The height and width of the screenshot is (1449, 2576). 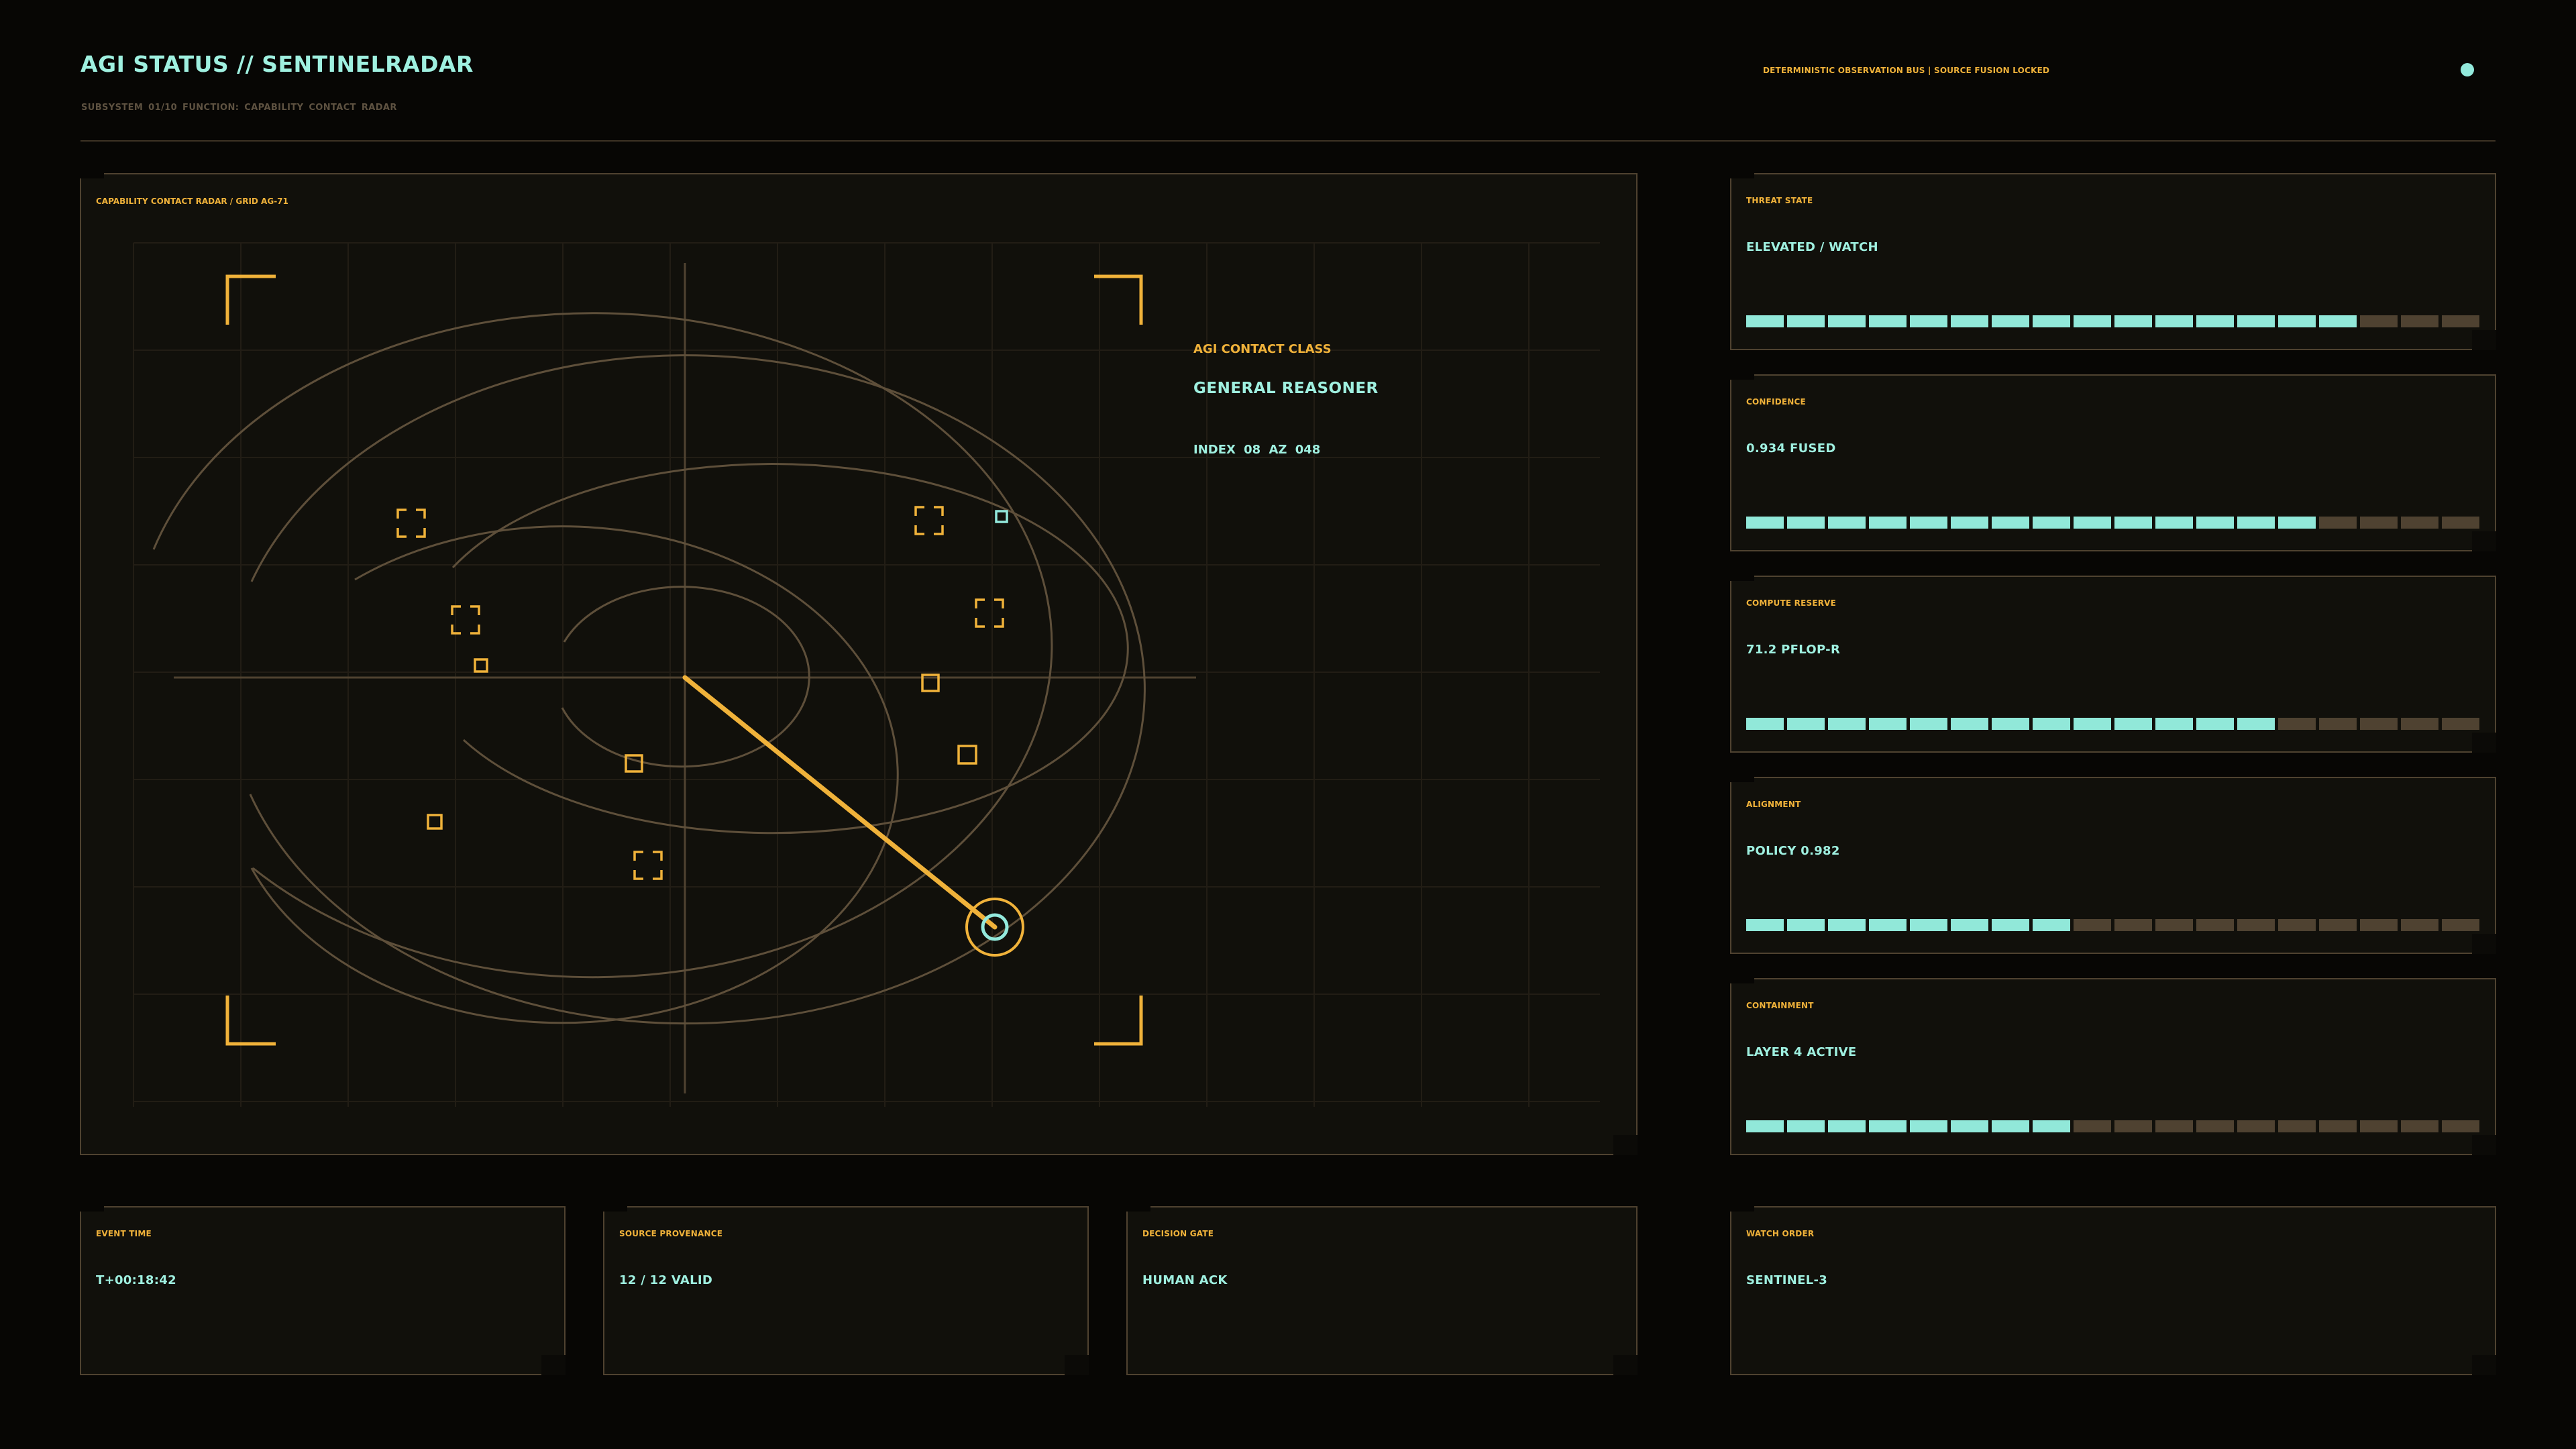 What do you see at coordinates (2113, 664) in the screenshot?
I see `metric-panel-compute-reserve: COMPUTE RESERVE 71.2 PFLOP-R` at bounding box center [2113, 664].